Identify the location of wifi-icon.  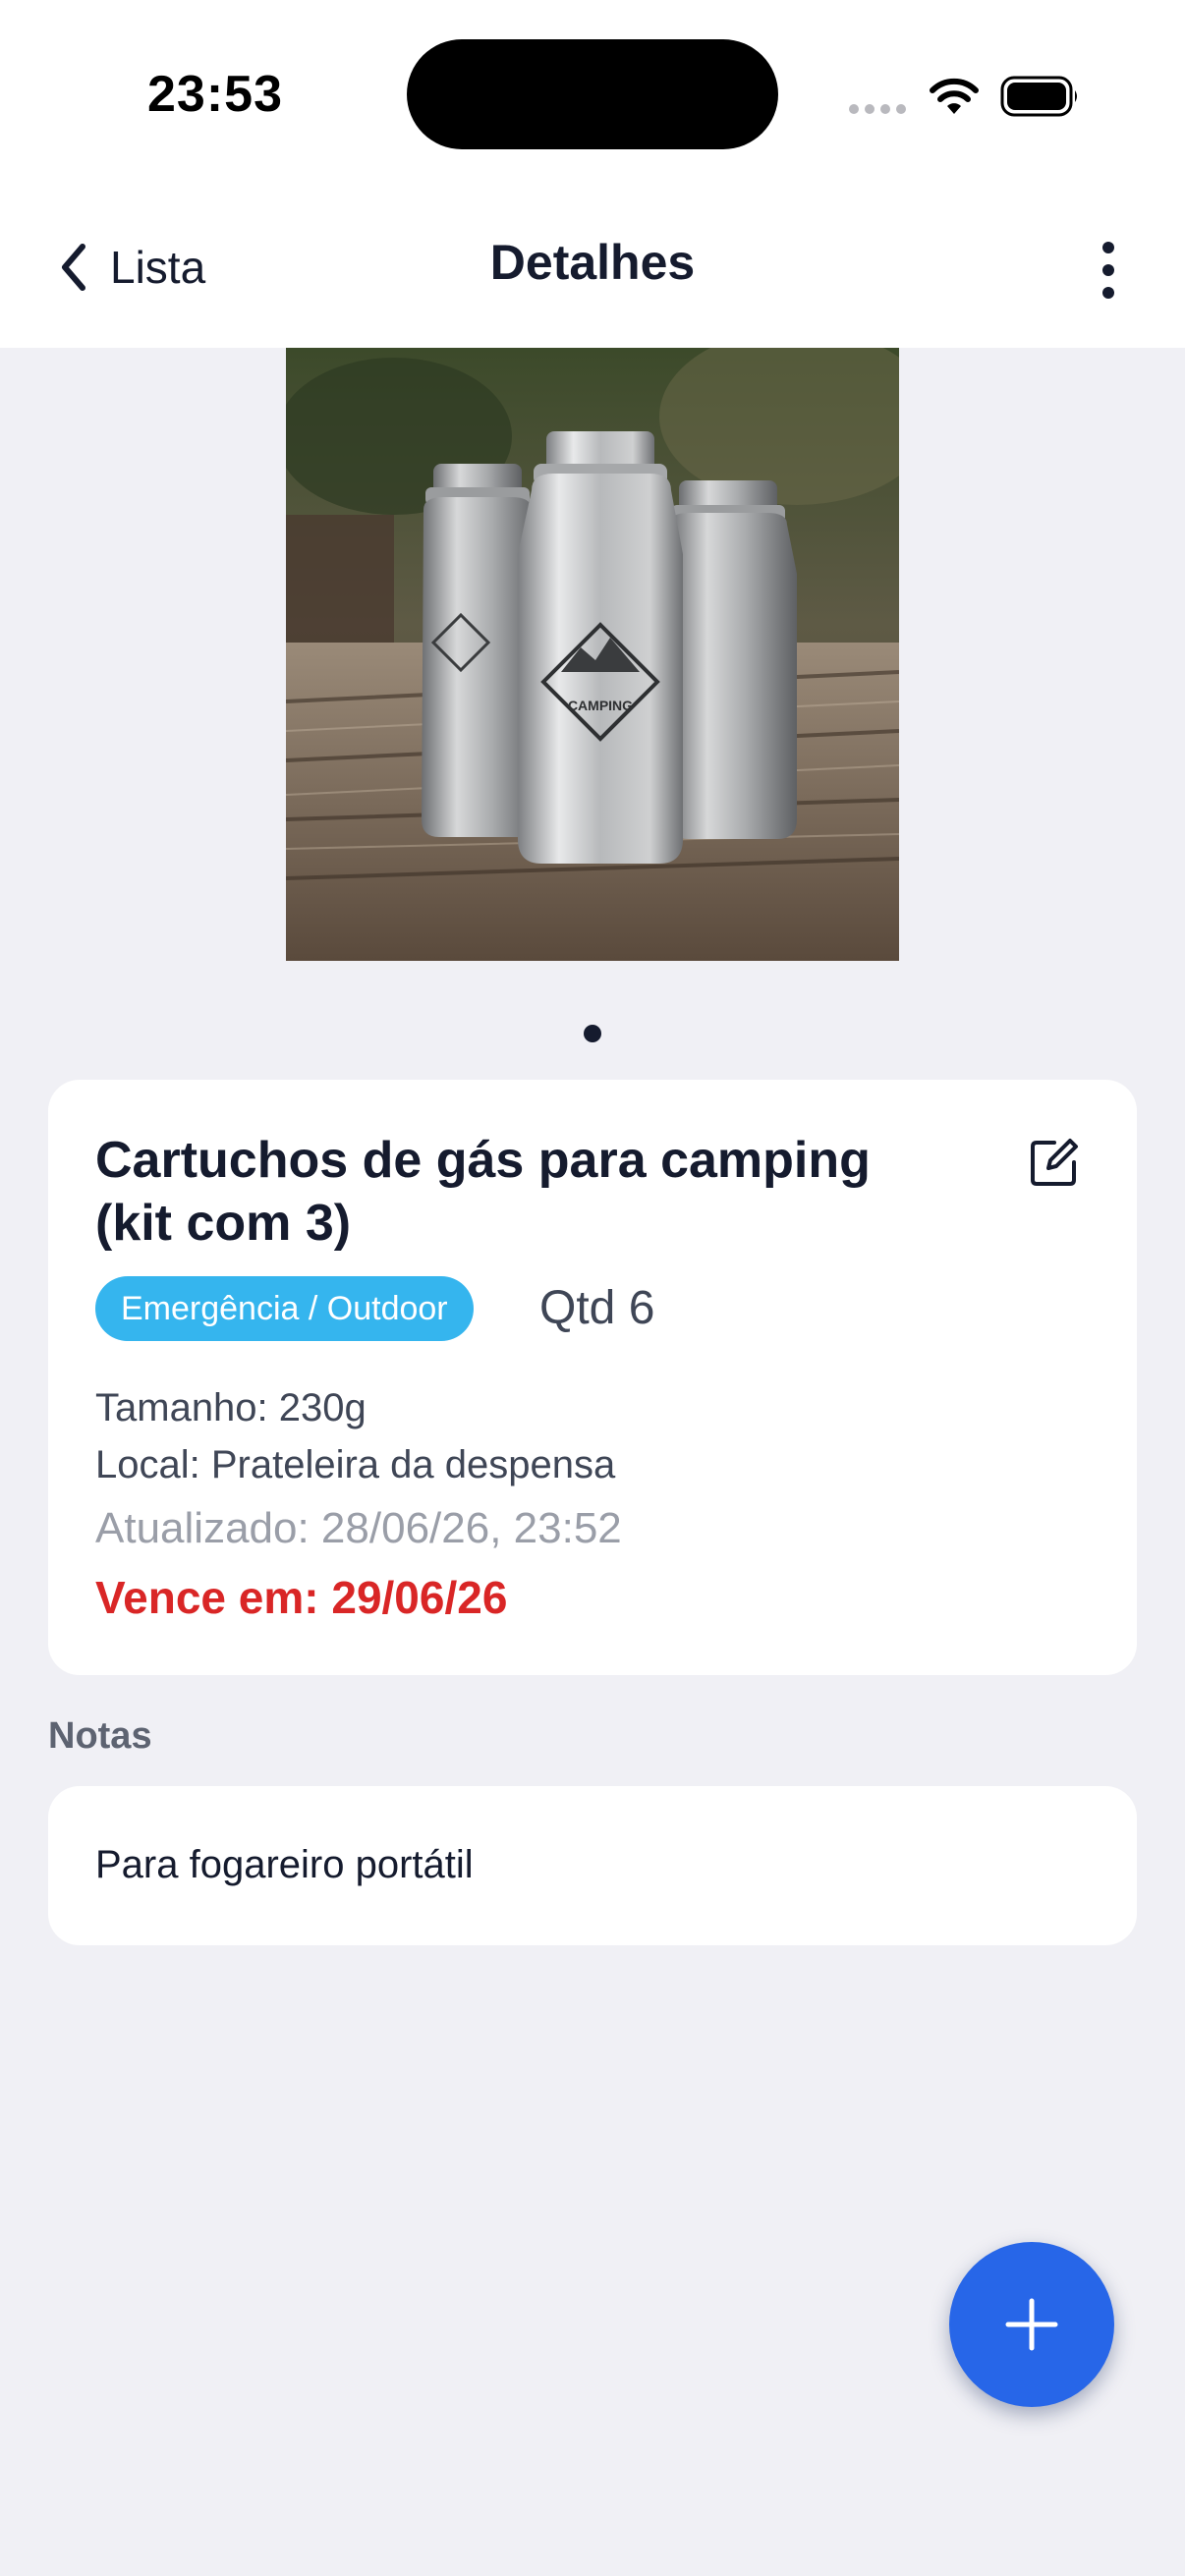
(955, 96).